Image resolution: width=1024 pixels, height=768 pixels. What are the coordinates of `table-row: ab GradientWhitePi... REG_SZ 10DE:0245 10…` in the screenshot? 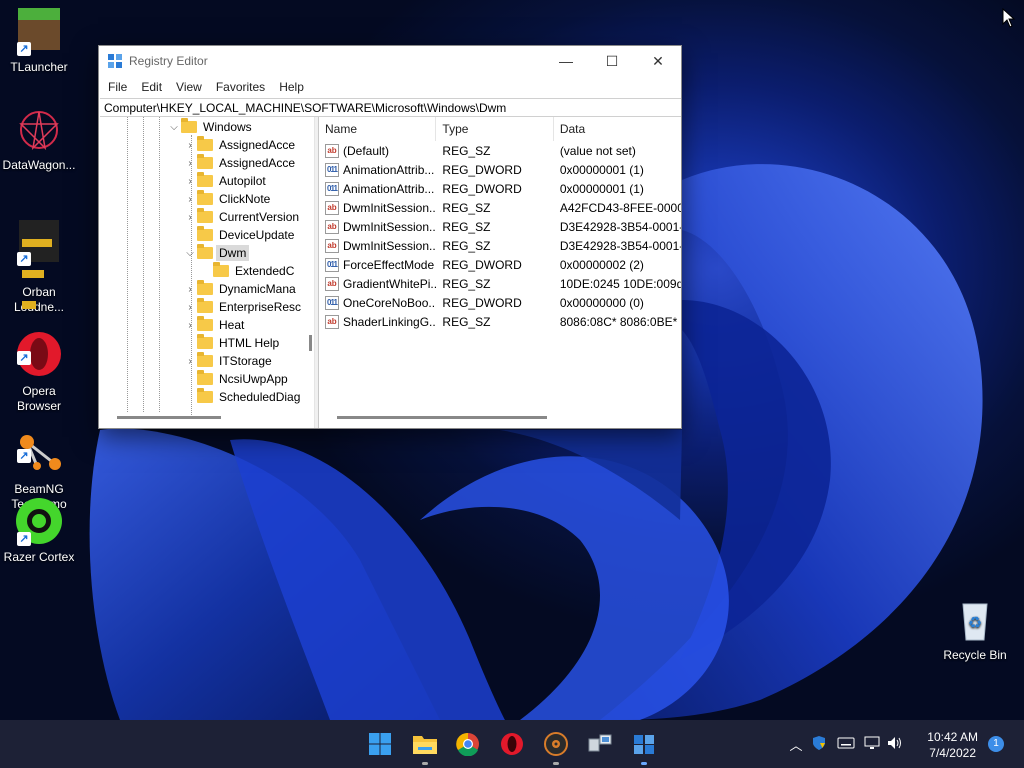 It's located at (500, 283).